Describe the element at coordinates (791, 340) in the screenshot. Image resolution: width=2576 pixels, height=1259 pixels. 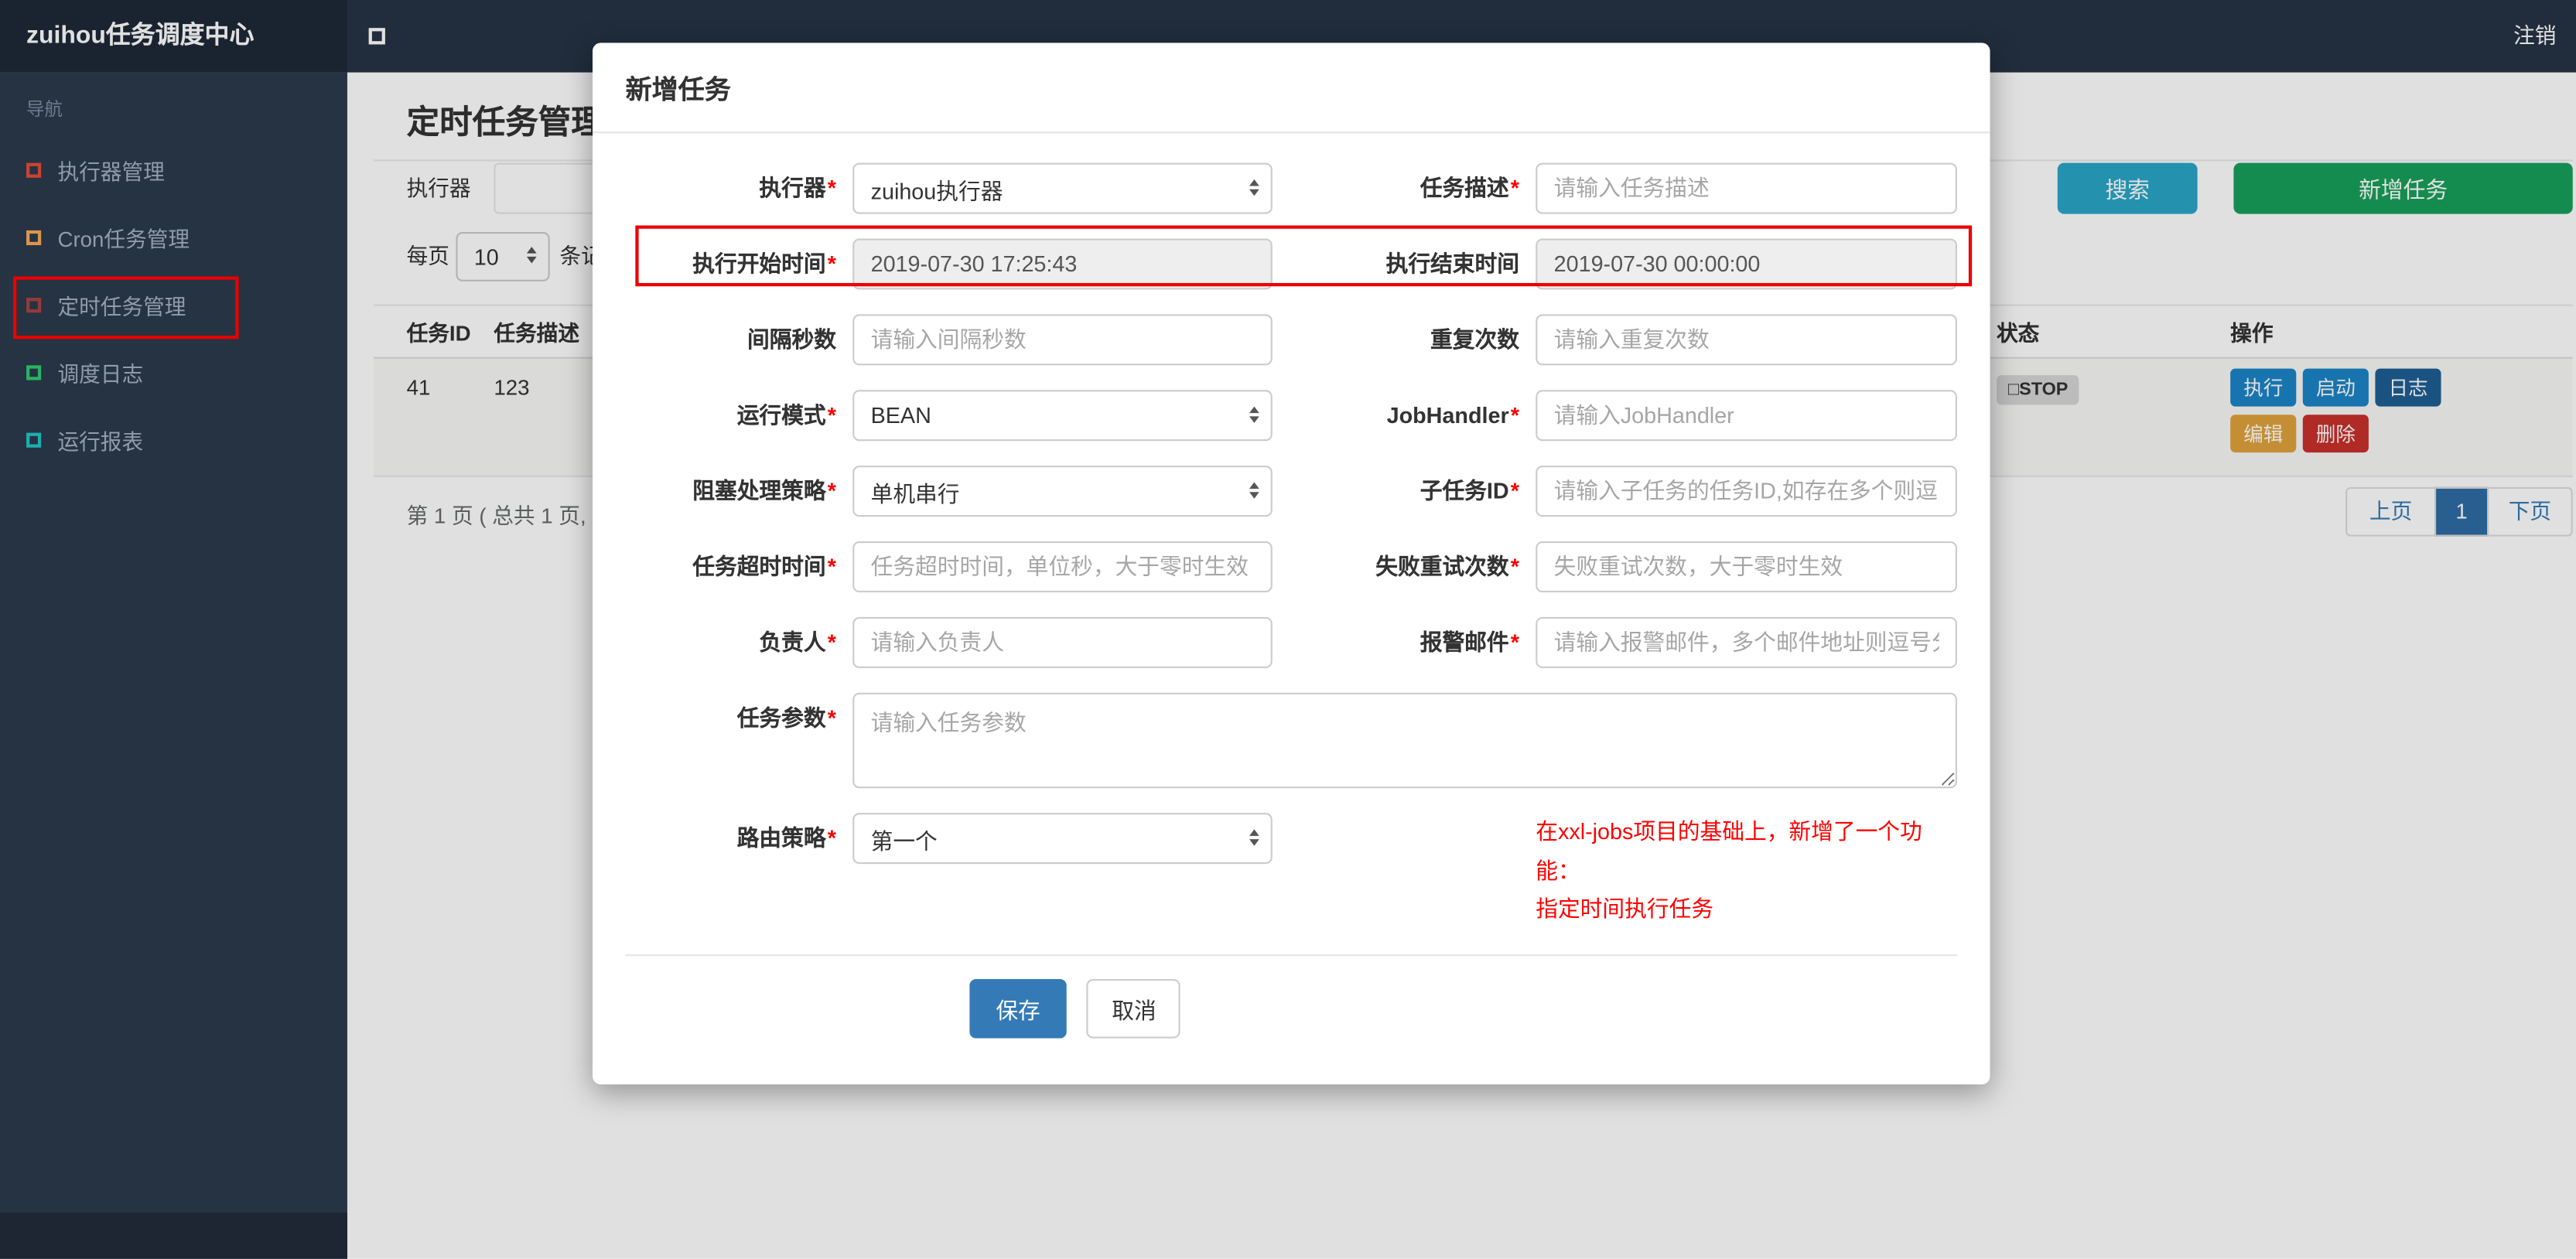
I see `interval-label: 间隔秒数` at that location.